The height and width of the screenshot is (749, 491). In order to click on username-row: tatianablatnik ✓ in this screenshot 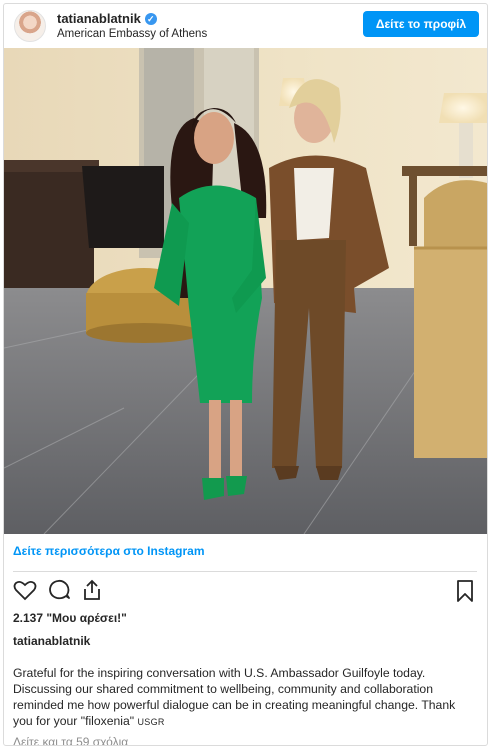, I will do `click(132, 18)`.